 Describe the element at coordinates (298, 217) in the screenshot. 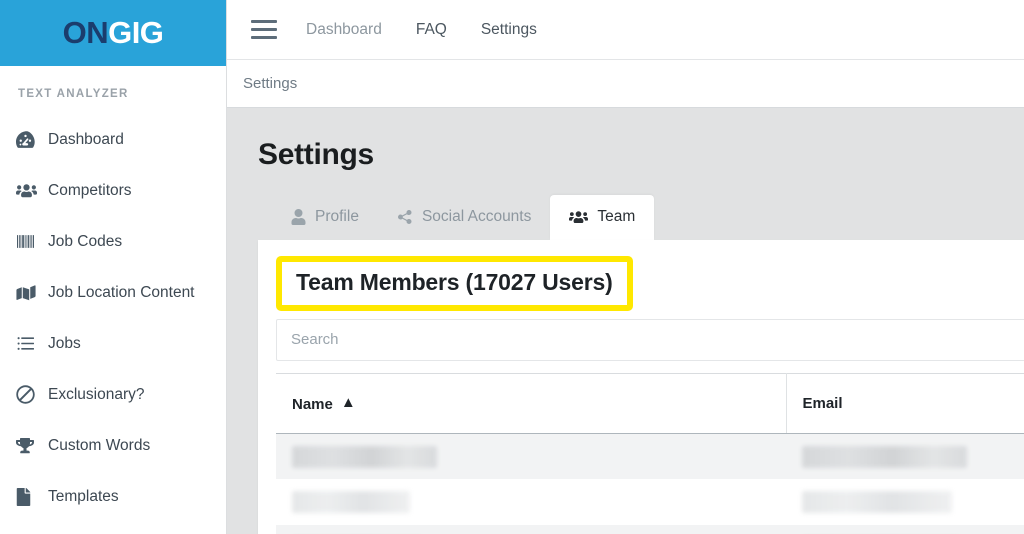

I see `person-icon` at that location.